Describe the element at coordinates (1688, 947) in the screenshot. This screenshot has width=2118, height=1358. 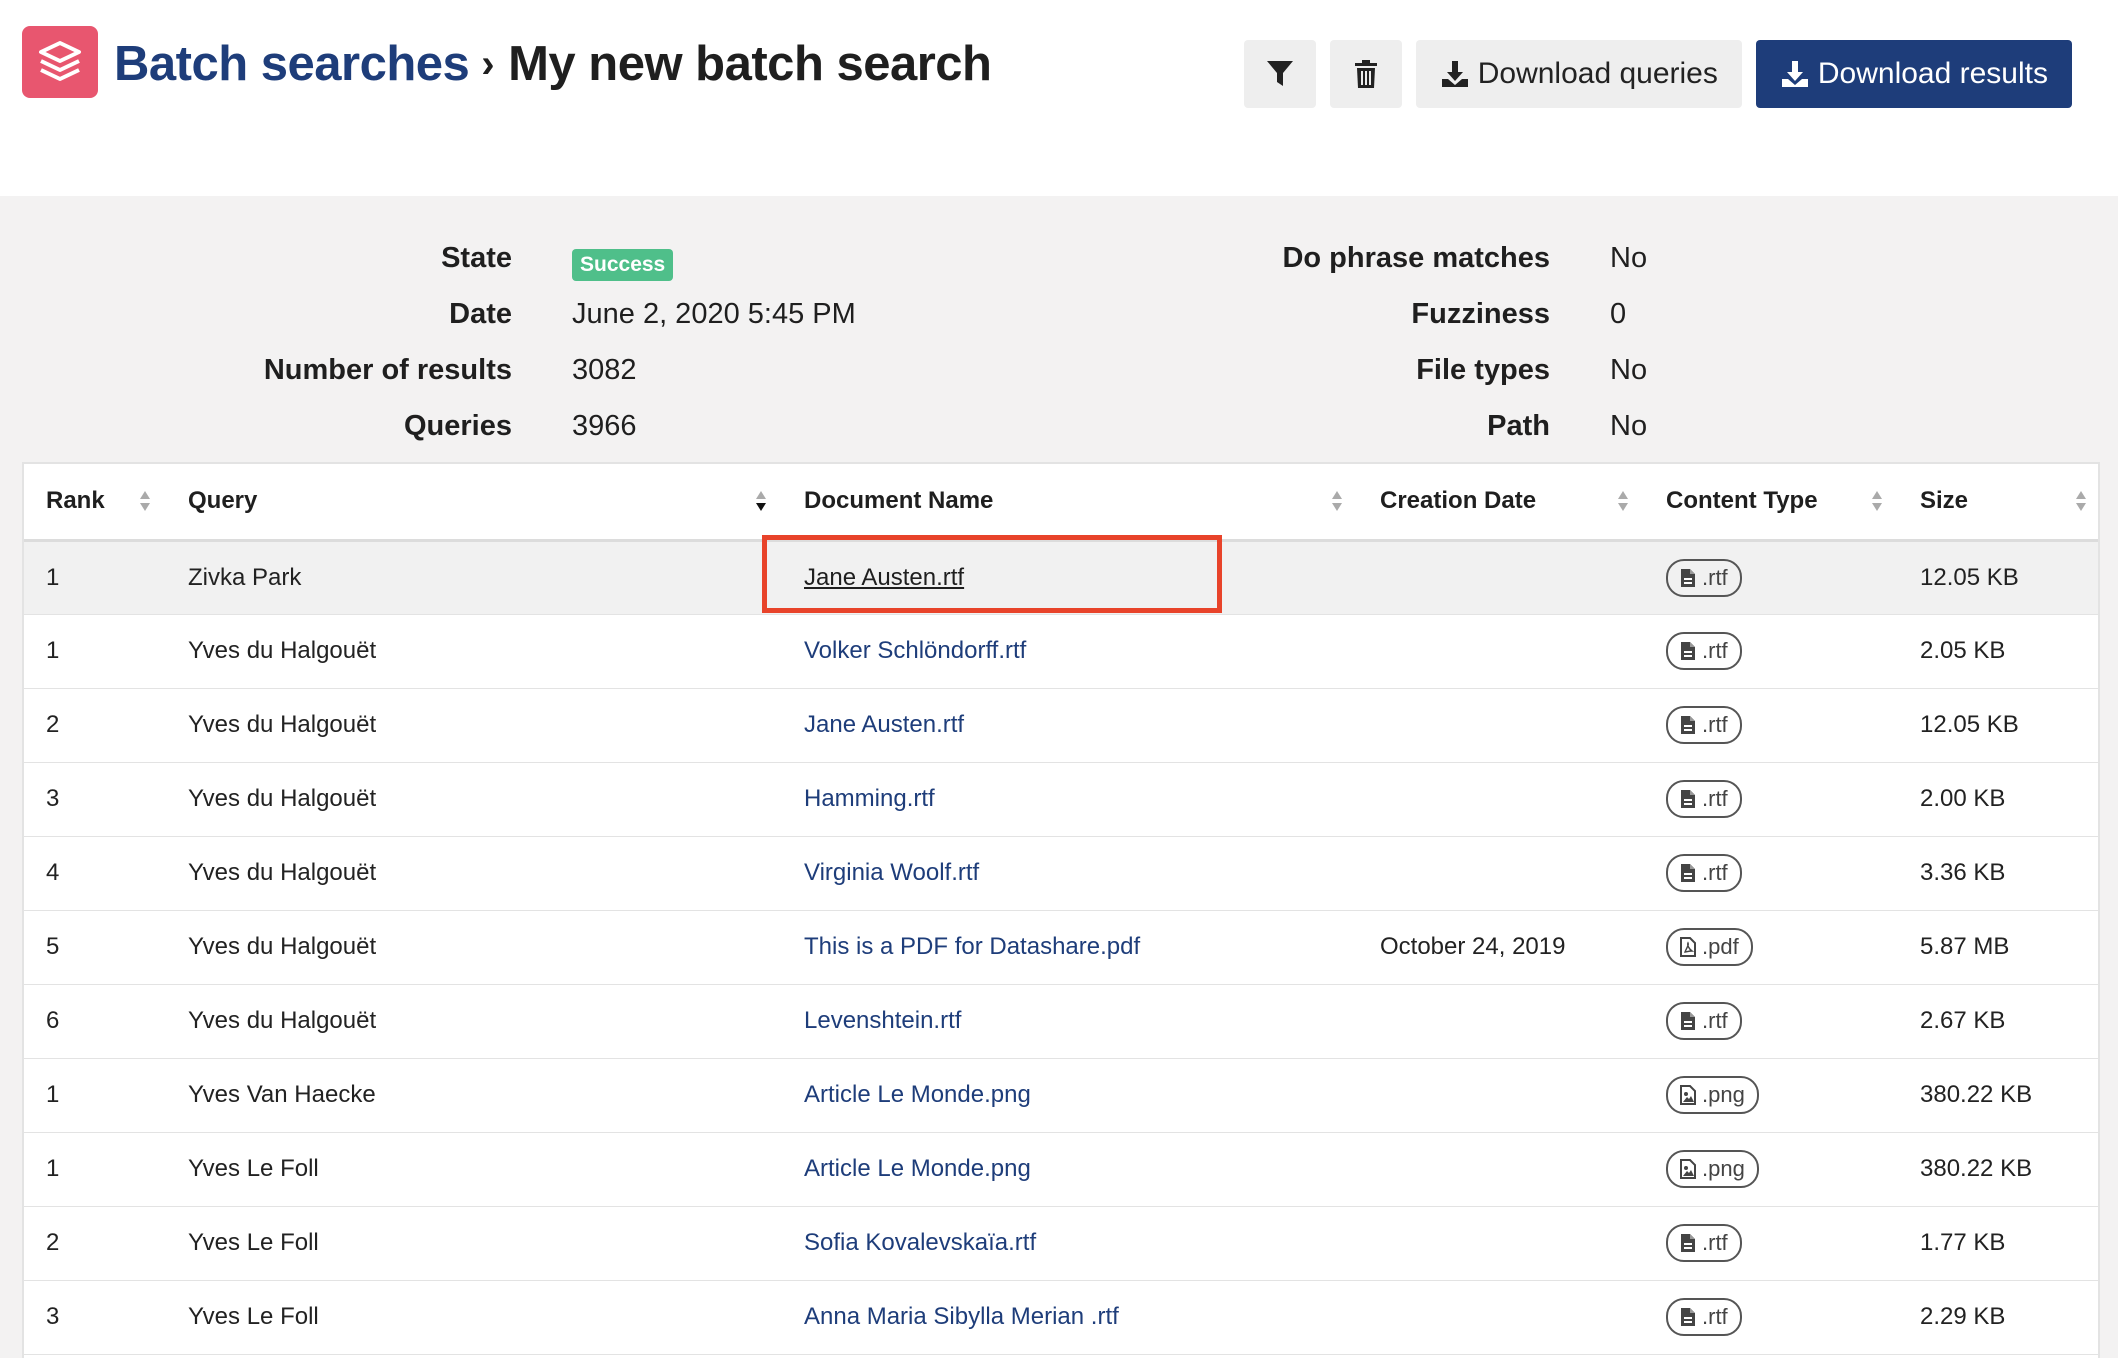
I see `file-pdf-icon` at that location.